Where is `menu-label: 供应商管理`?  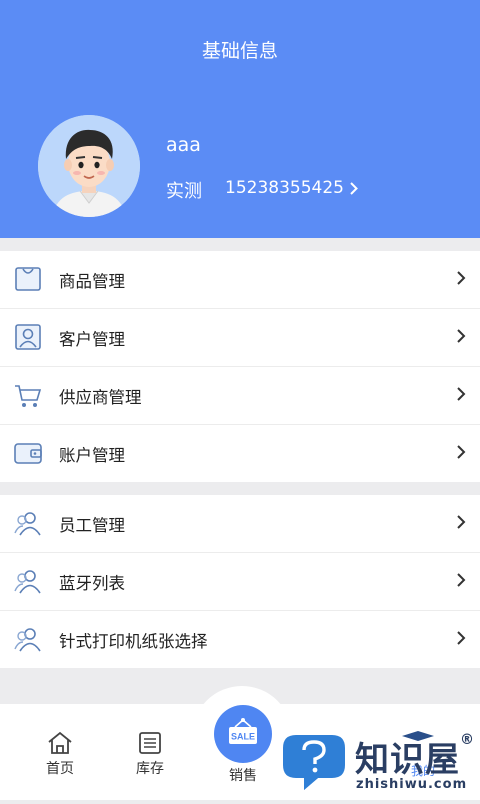
menu-label: 供应商管理 is located at coordinates (100, 397).